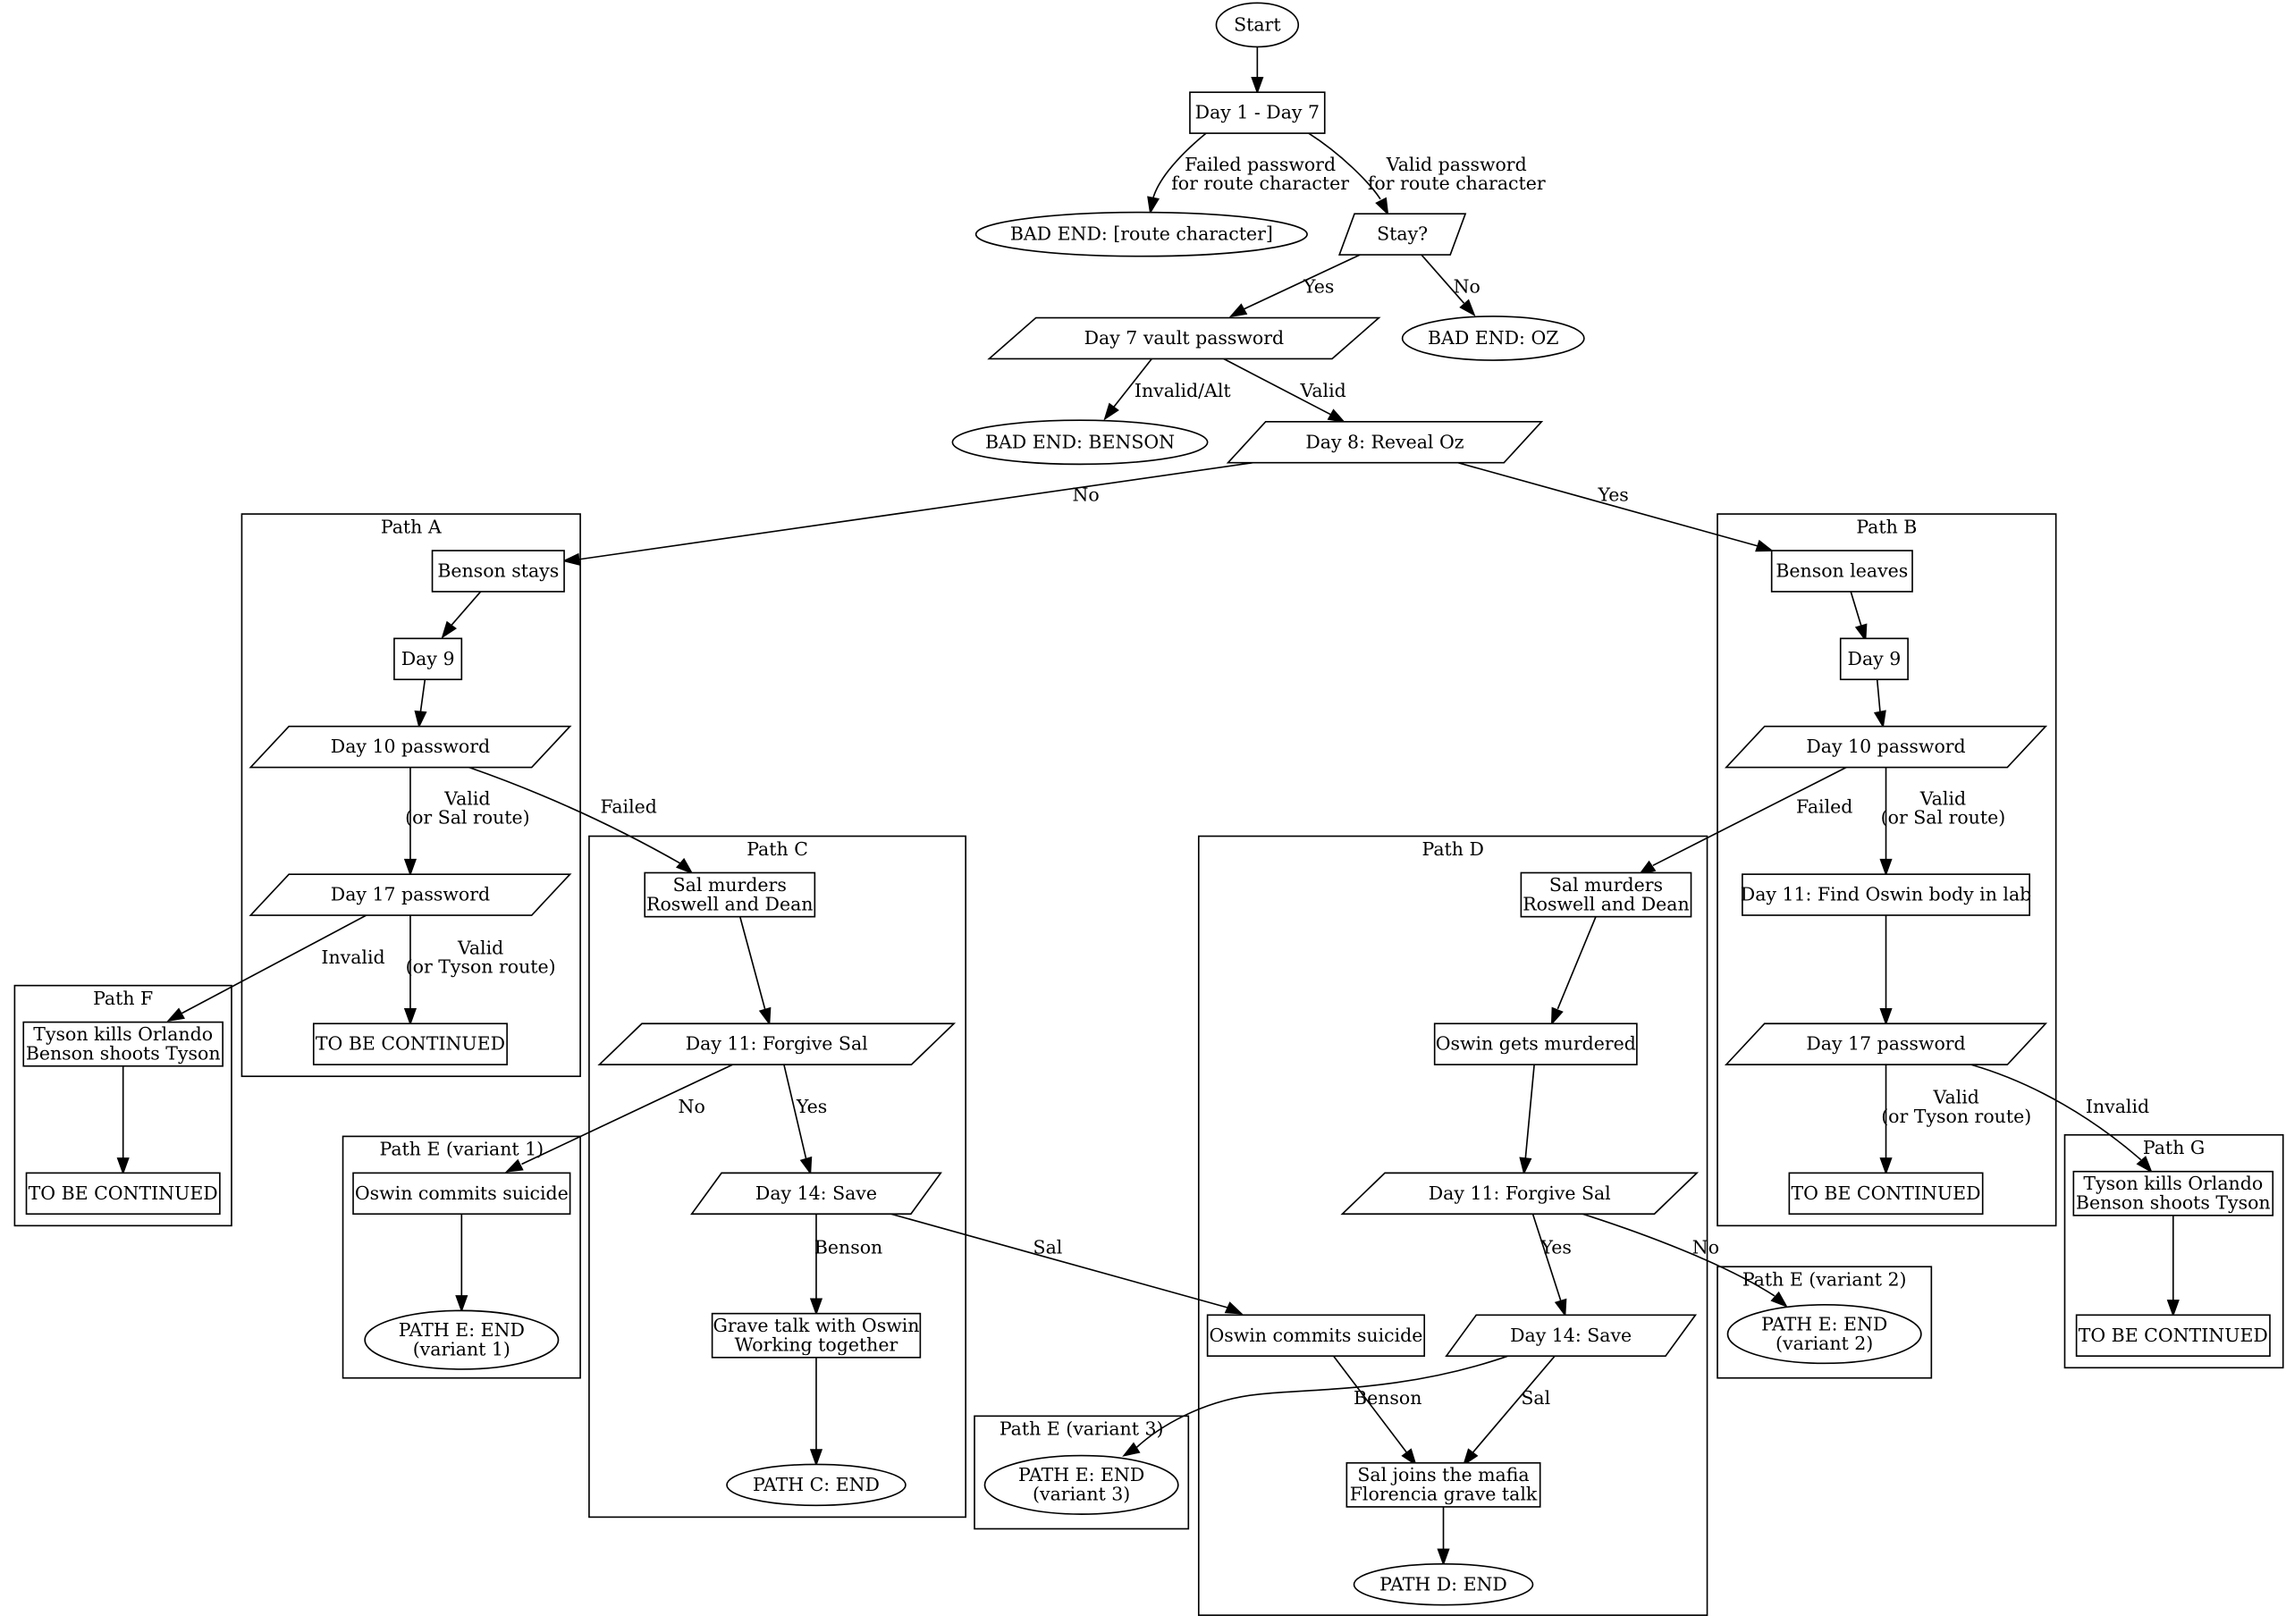 The height and width of the screenshot is (1624, 2286). What do you see at coordinates (1385, 442) in the screenshot?
I see `node-reveal-oz: Day 8: Reveal Oz` at bounding box center [1385, 442].